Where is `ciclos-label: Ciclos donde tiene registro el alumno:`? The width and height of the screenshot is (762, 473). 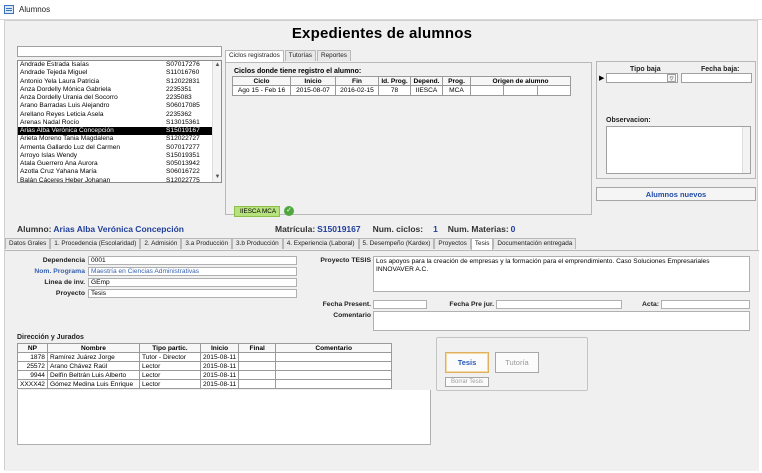 ciclos-label: Ciclos donde tiene registro el alumno: is located at coordinates (298, 71).